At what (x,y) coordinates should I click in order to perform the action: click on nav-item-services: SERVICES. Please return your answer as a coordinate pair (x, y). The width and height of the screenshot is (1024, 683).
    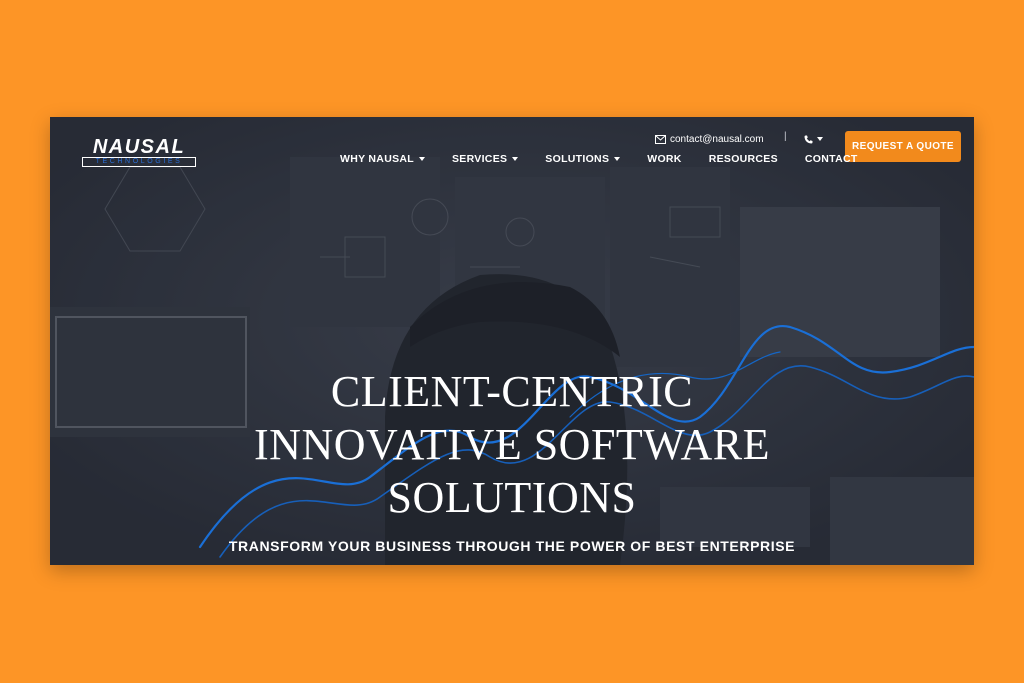
    Looking at the image, I should click on (485, 159).